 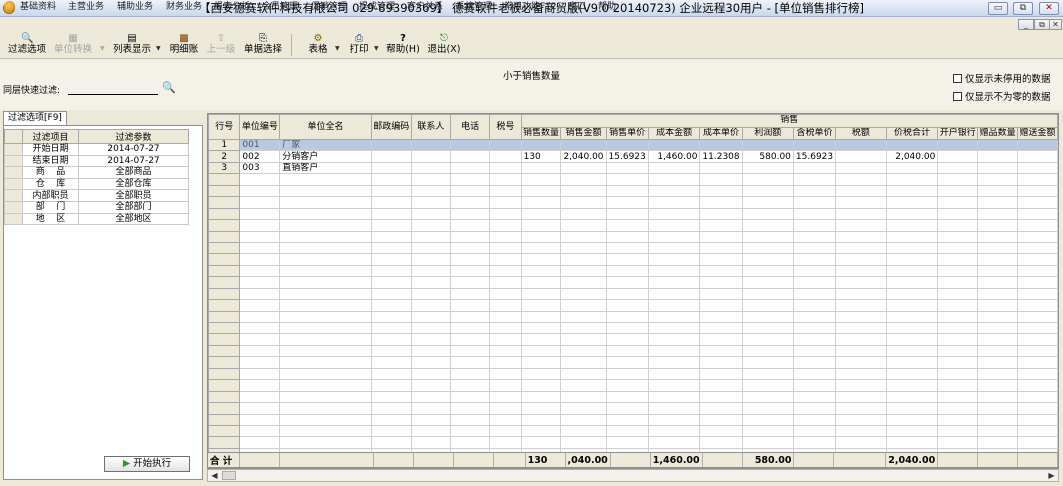 I want to click on menu-system: 系统管理, so click(x=474, y=7).